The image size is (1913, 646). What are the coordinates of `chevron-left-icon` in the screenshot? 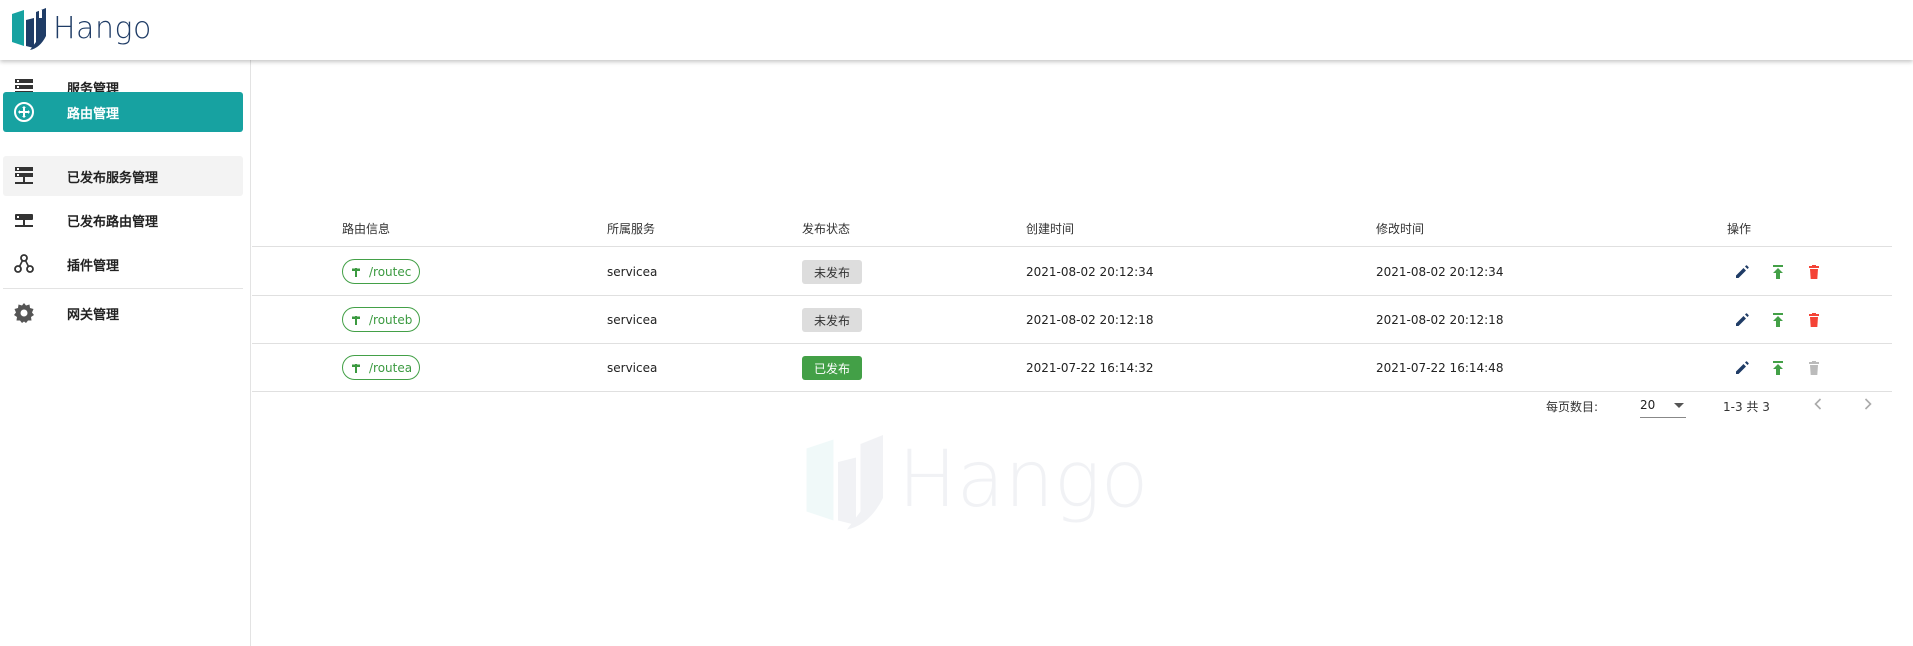 It's located at (1818, 404).